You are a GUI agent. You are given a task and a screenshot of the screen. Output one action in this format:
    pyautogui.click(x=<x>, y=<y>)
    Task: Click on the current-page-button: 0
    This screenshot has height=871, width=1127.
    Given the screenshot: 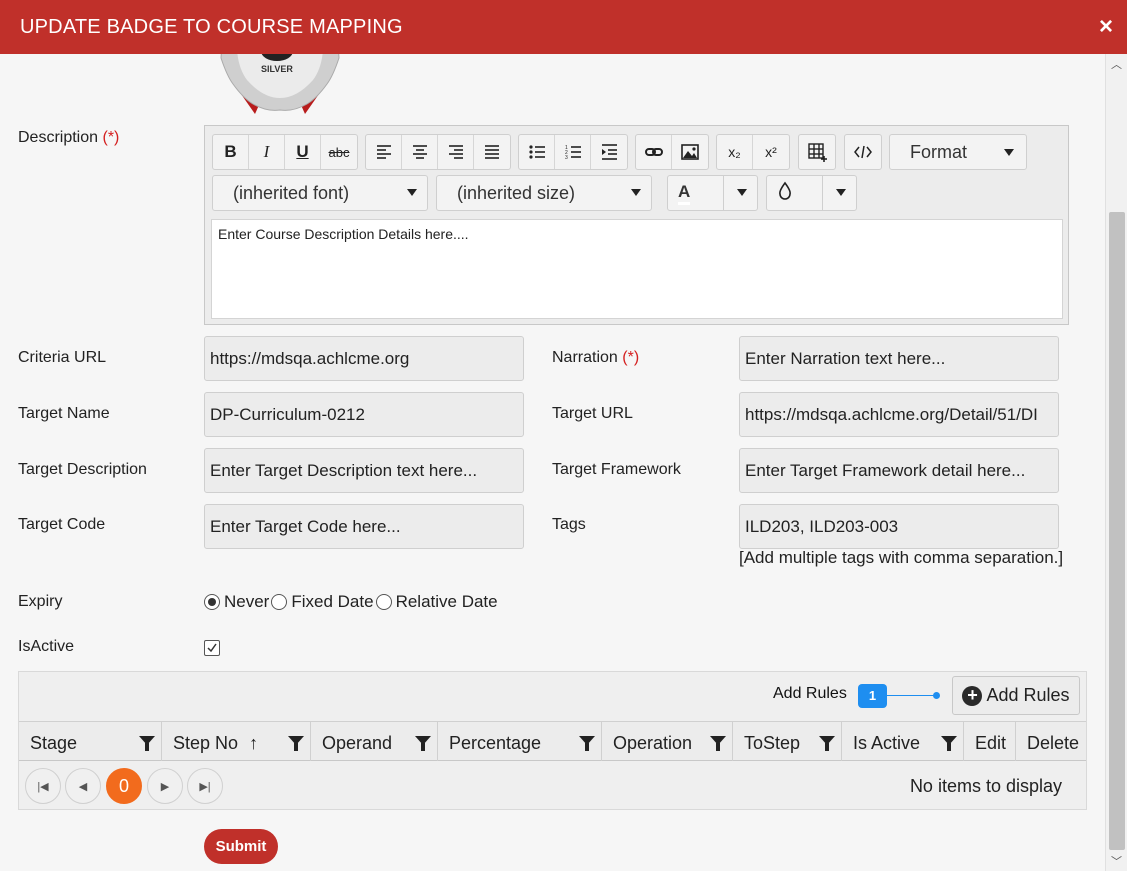 What is the action you would take?
    pyautogui.click(x=124, y=786)
    